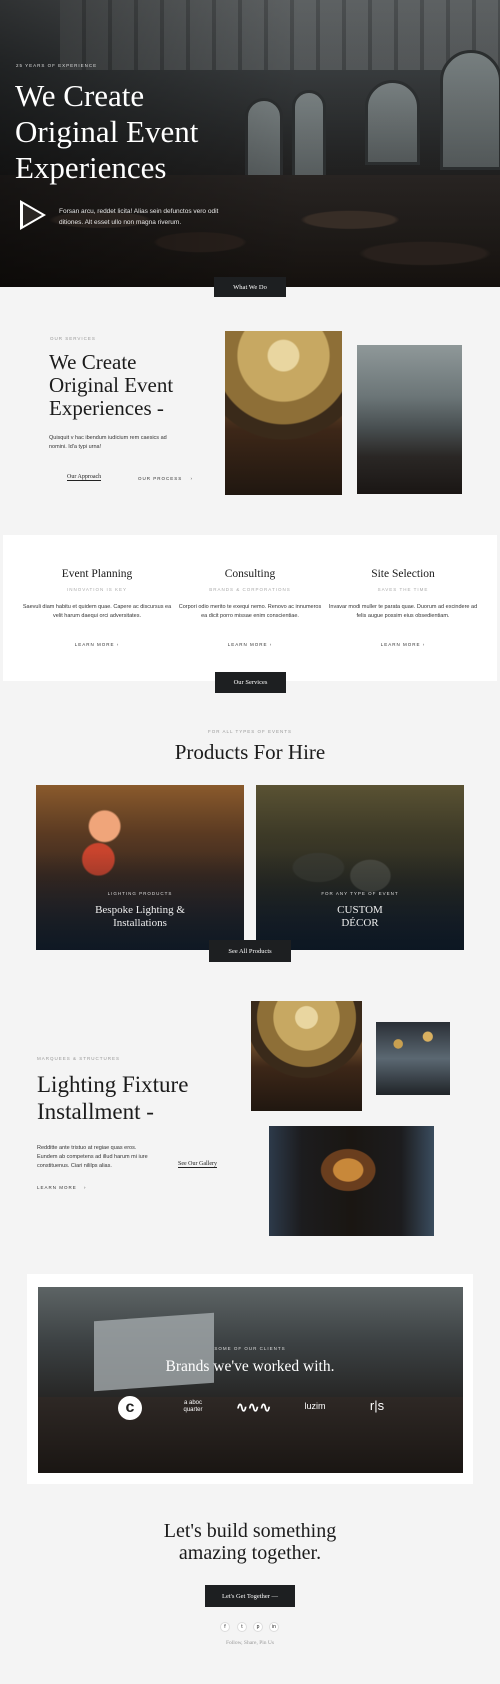 The image size is (500, 1684). What do you see at coordinates (73, 338) in the screenshot?
I see `intro-kicker: Our services` at bounding box center [73, 338].